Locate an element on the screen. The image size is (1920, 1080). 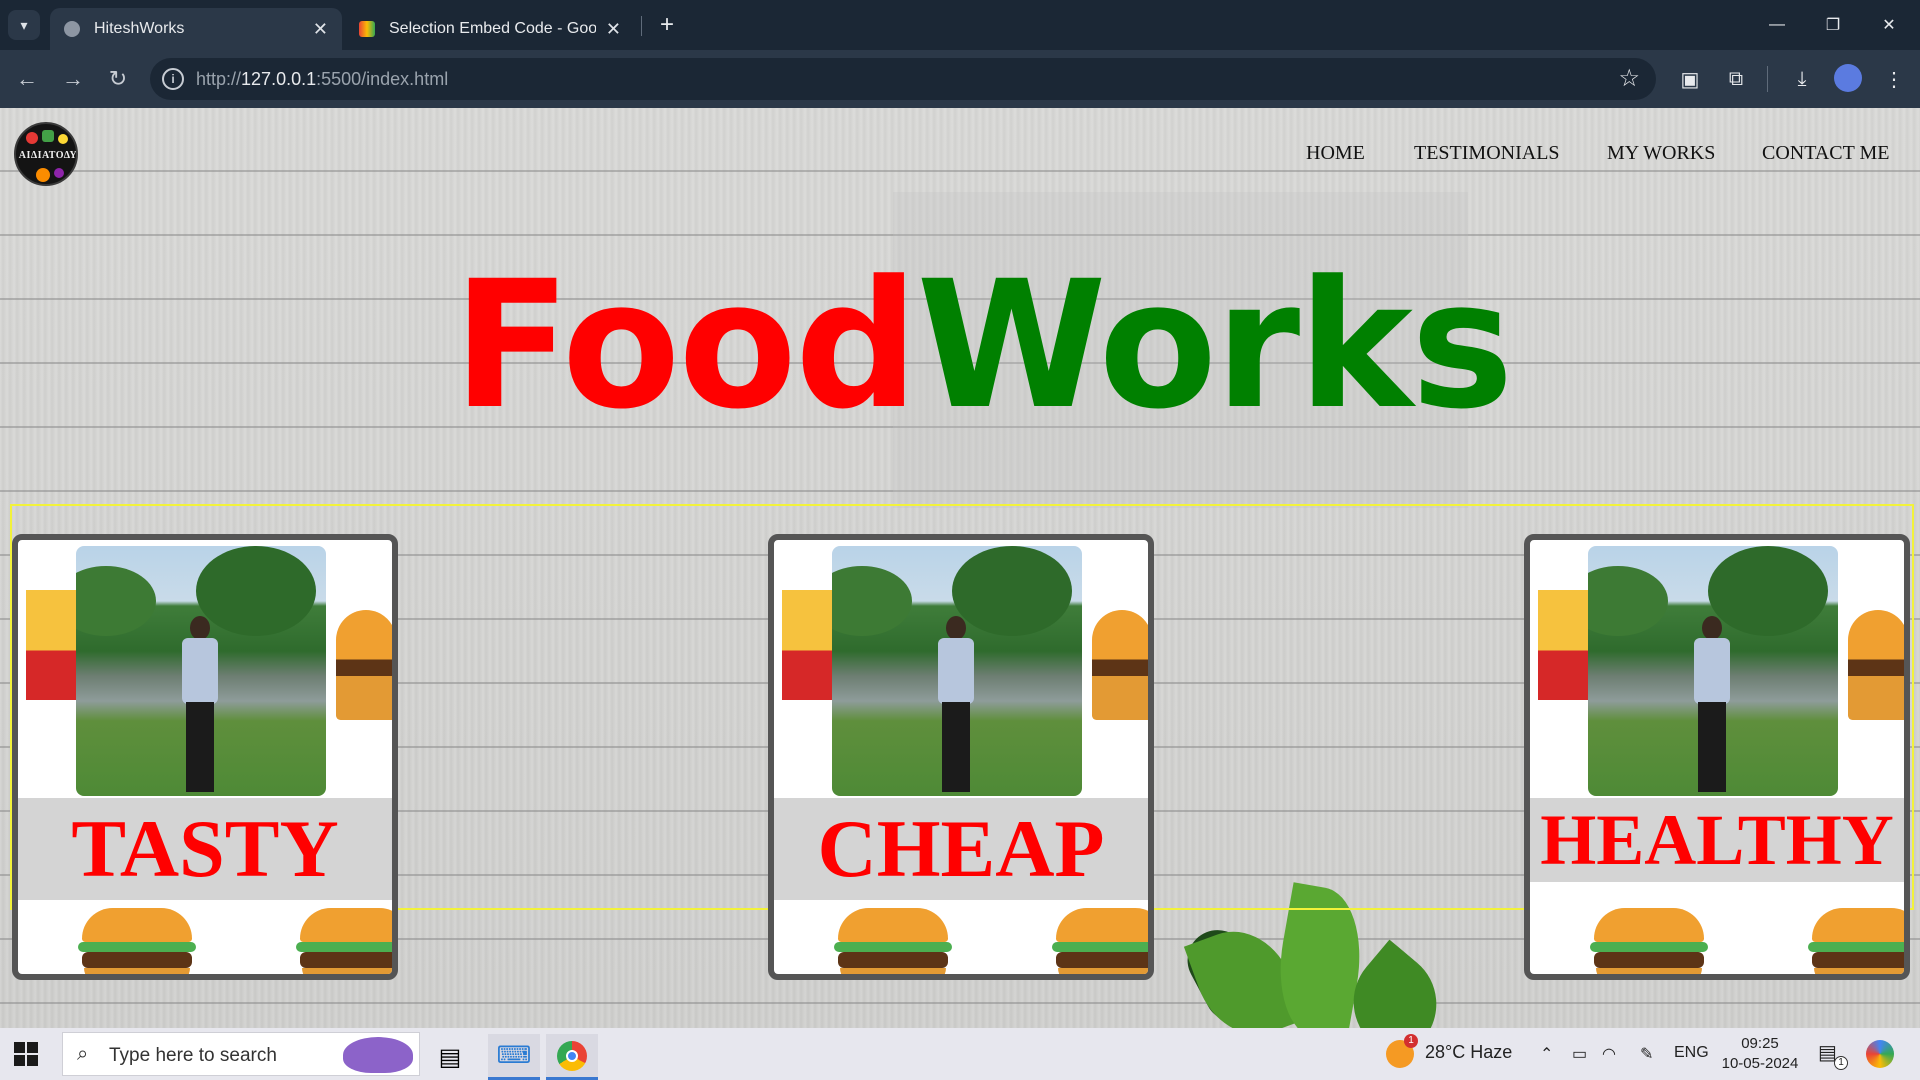
toolbar-separator is located at coordinates (1767, 79).